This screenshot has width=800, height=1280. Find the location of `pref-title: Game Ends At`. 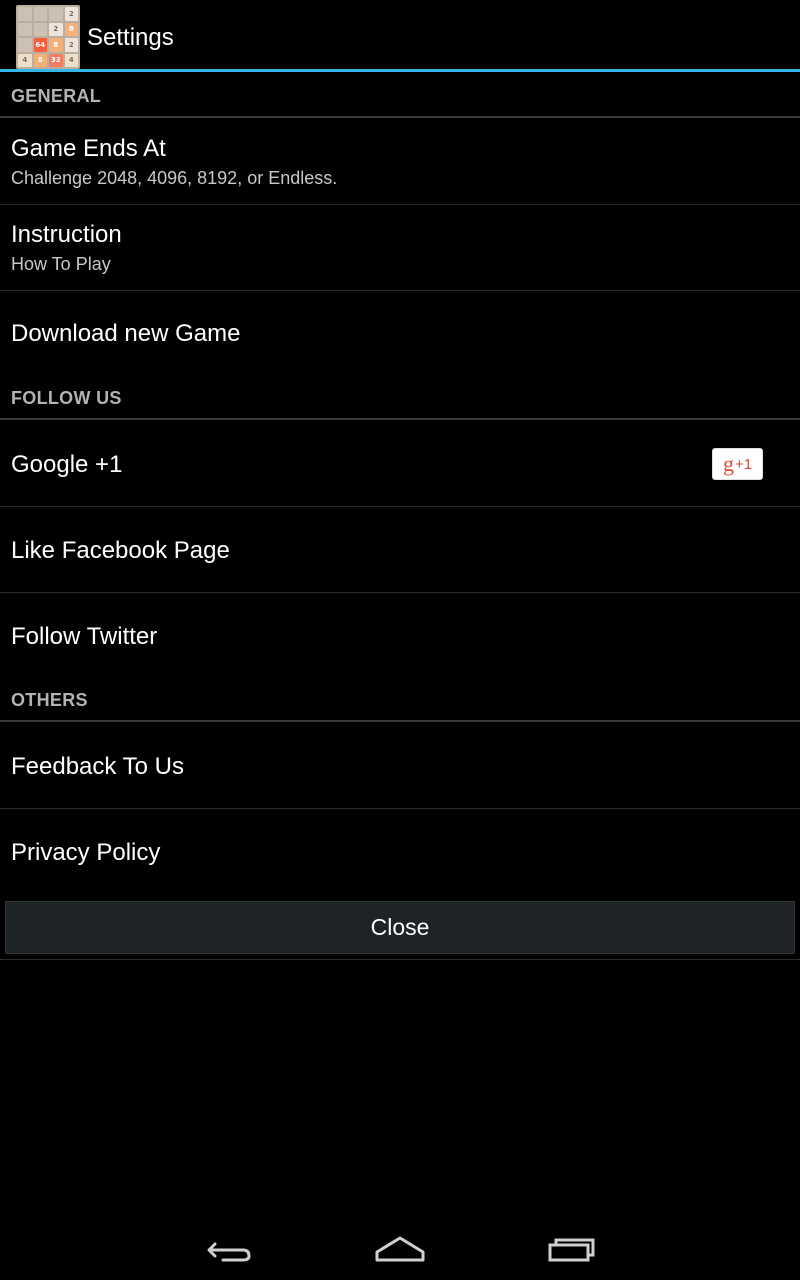

pref-title: Game Ends At is located at coordinates (88, 148).